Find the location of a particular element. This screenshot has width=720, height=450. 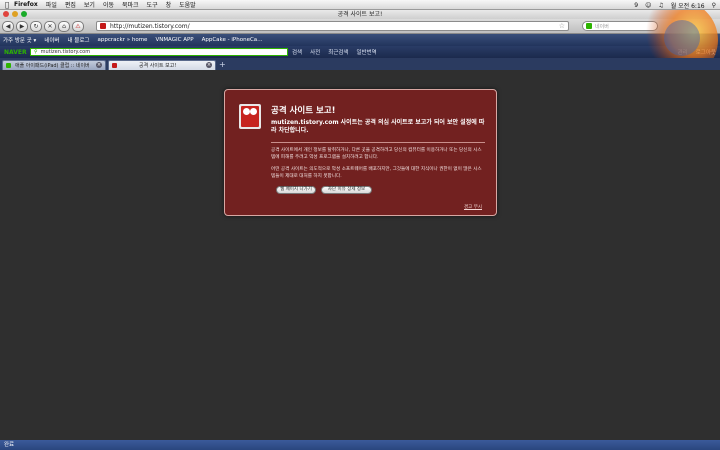

home-button: ⌂ is located at coordinates (64, 26).